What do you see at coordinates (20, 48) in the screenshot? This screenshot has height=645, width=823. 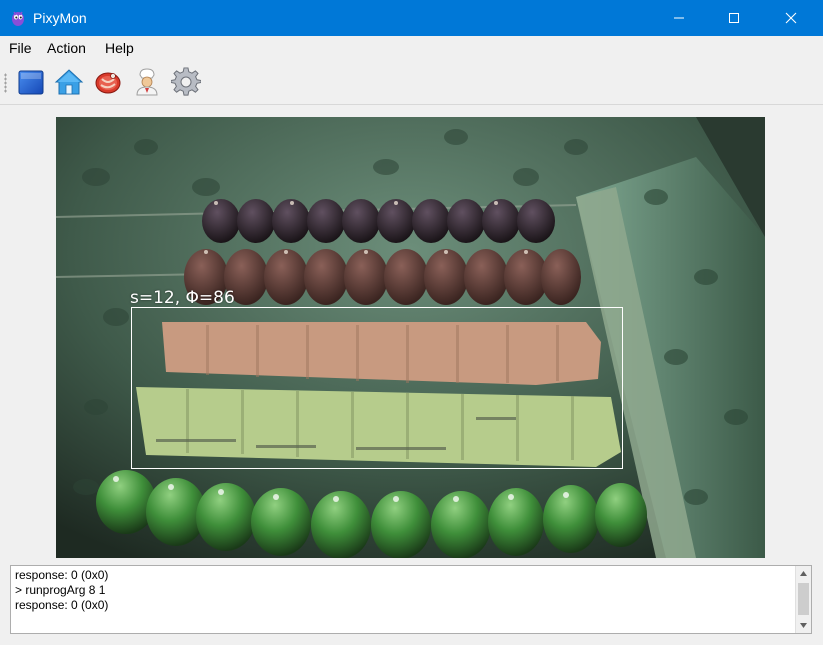 I see `menu-file: File` at bounding box center [20, 48].